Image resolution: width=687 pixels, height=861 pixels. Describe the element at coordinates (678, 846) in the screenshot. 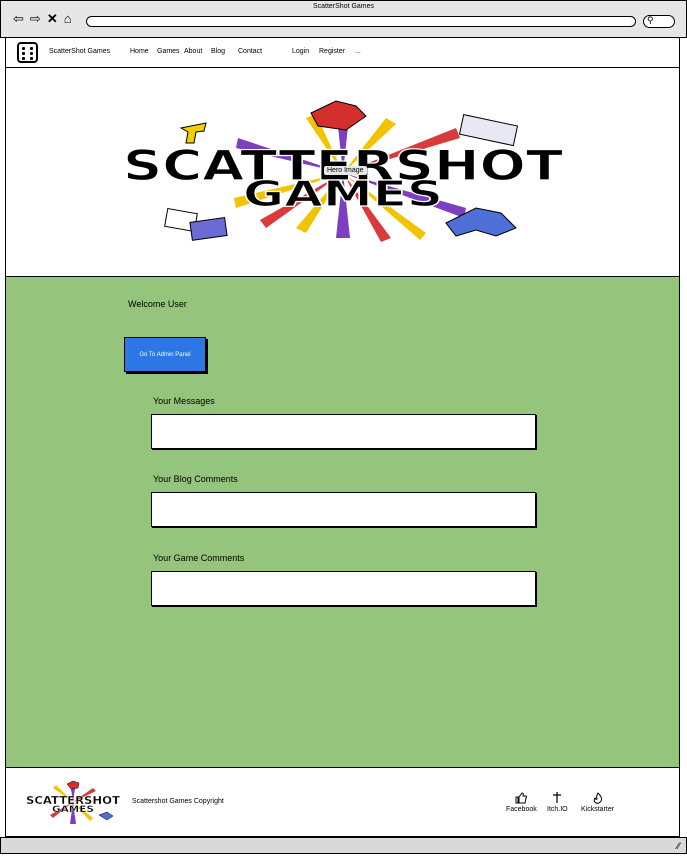

I see `resize-grip-icon: ⁄⁄` at that location.